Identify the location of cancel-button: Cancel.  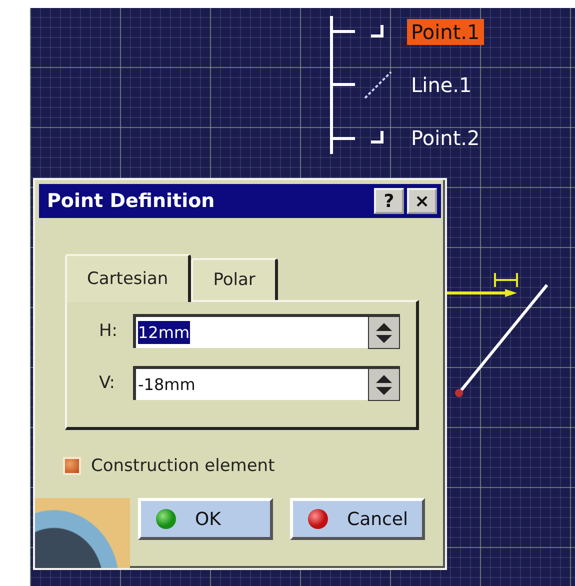
(357, 519).